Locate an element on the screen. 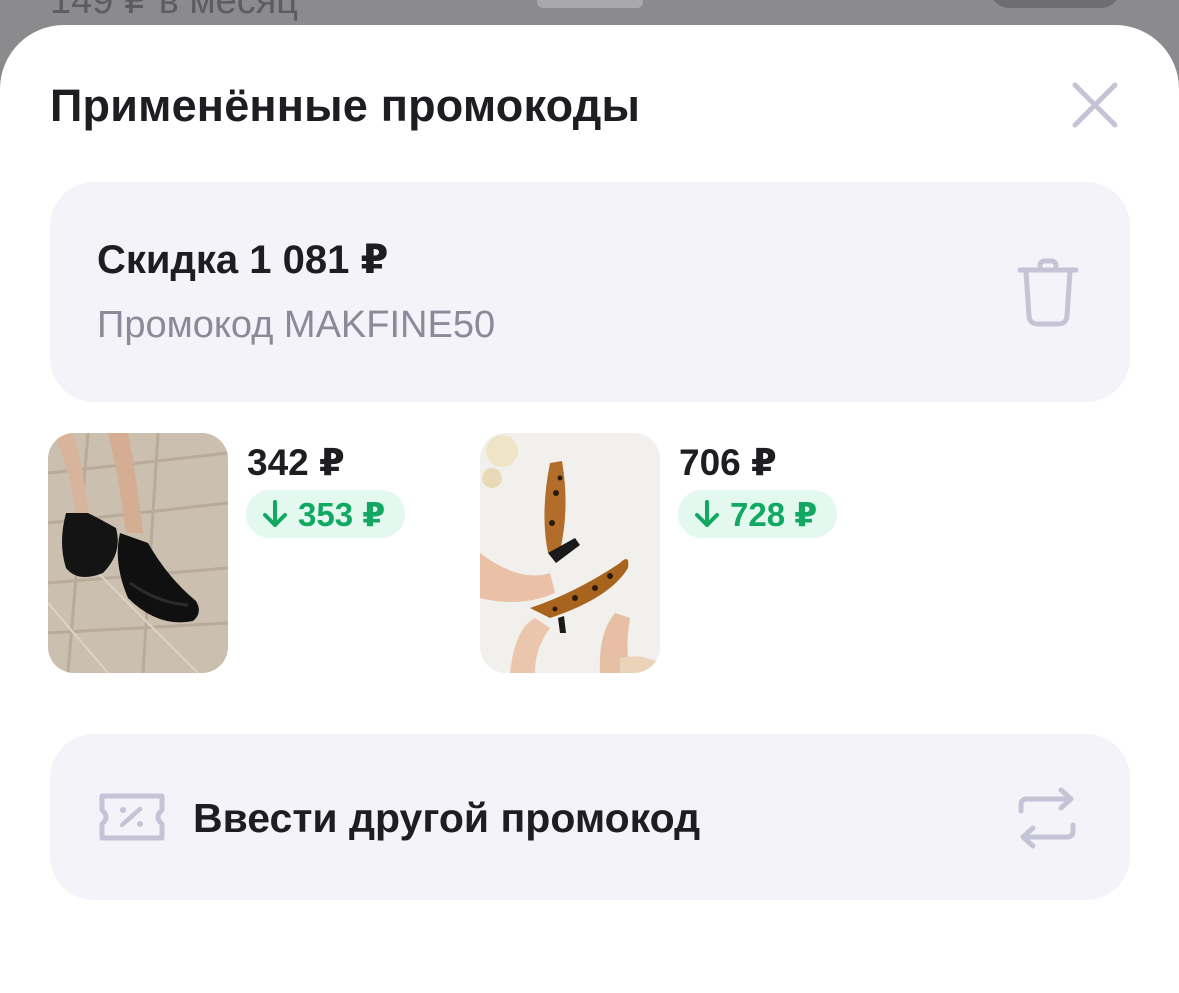 Image resolution: width=1179 pixels, height=993 pixels. discount-badge: 353 ₽ is located at coordinates (326, 514).